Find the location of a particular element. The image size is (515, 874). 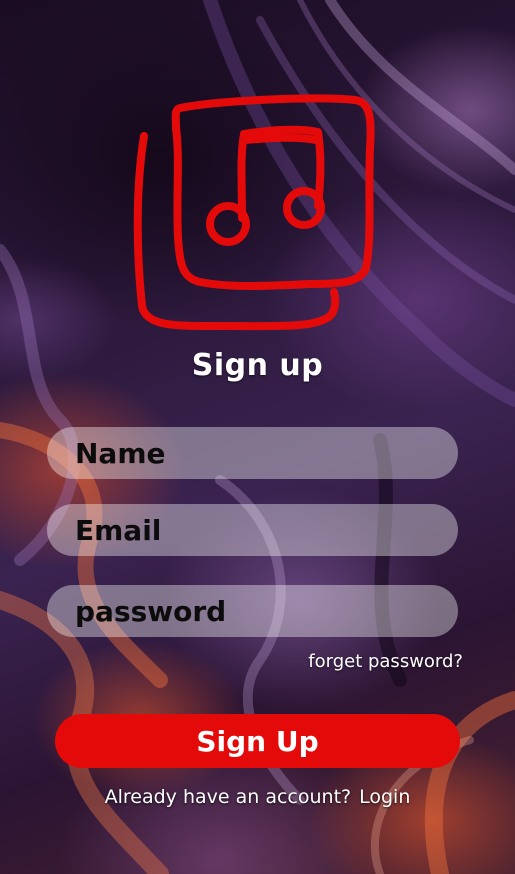

sign-up-button: Sign Up is located at coordinates (257, 741).